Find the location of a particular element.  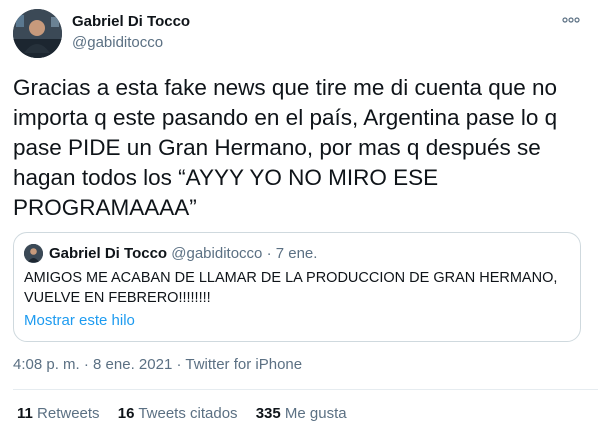

author-name: Gabriel Di Tocco is located at coordinates (131, 21).